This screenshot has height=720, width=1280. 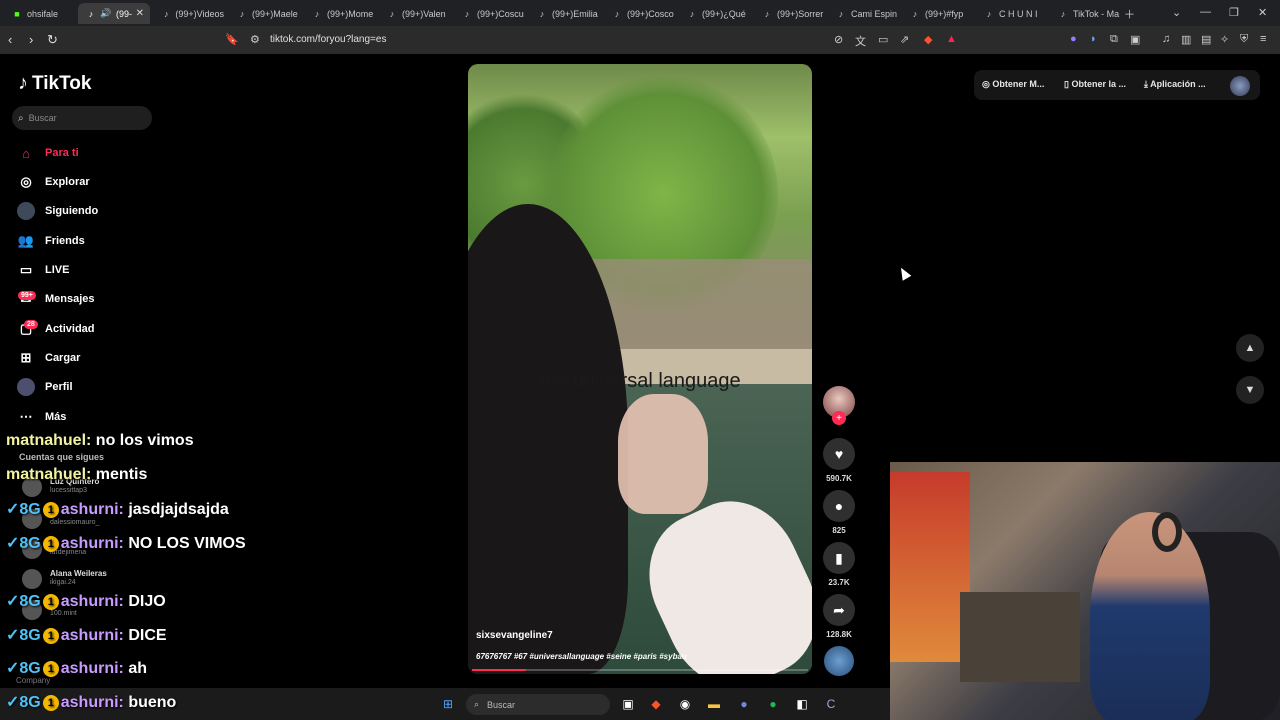 I want to click on vpn-icon: ⛨, so click(x=1244, y=39).